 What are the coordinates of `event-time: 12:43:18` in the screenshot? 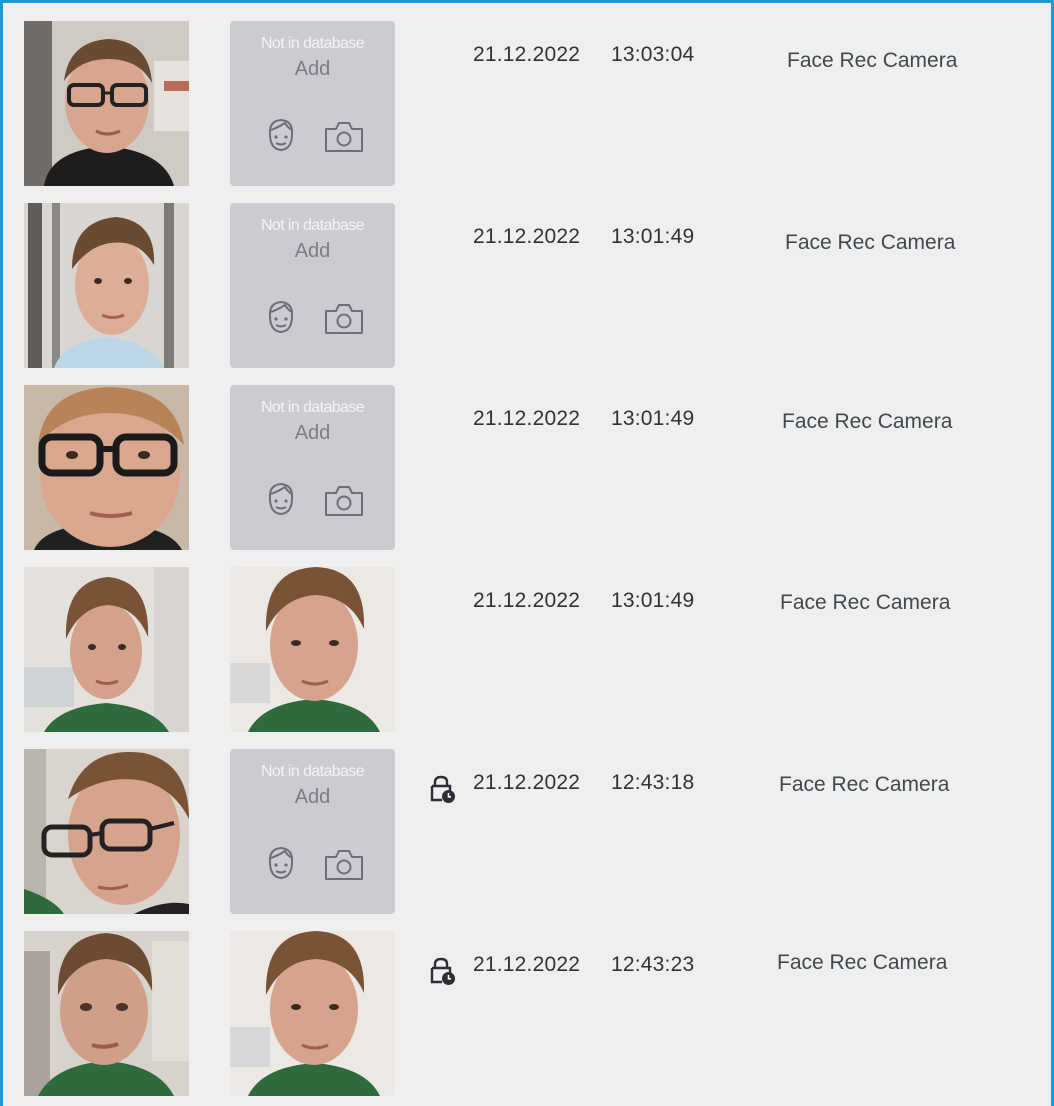 It's located at (653, 782).